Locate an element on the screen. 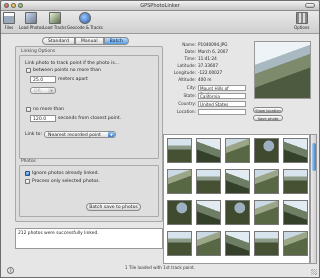 The image size is (320, 278). info-value: P1040094.JPG is located at coordinates (213, 44).